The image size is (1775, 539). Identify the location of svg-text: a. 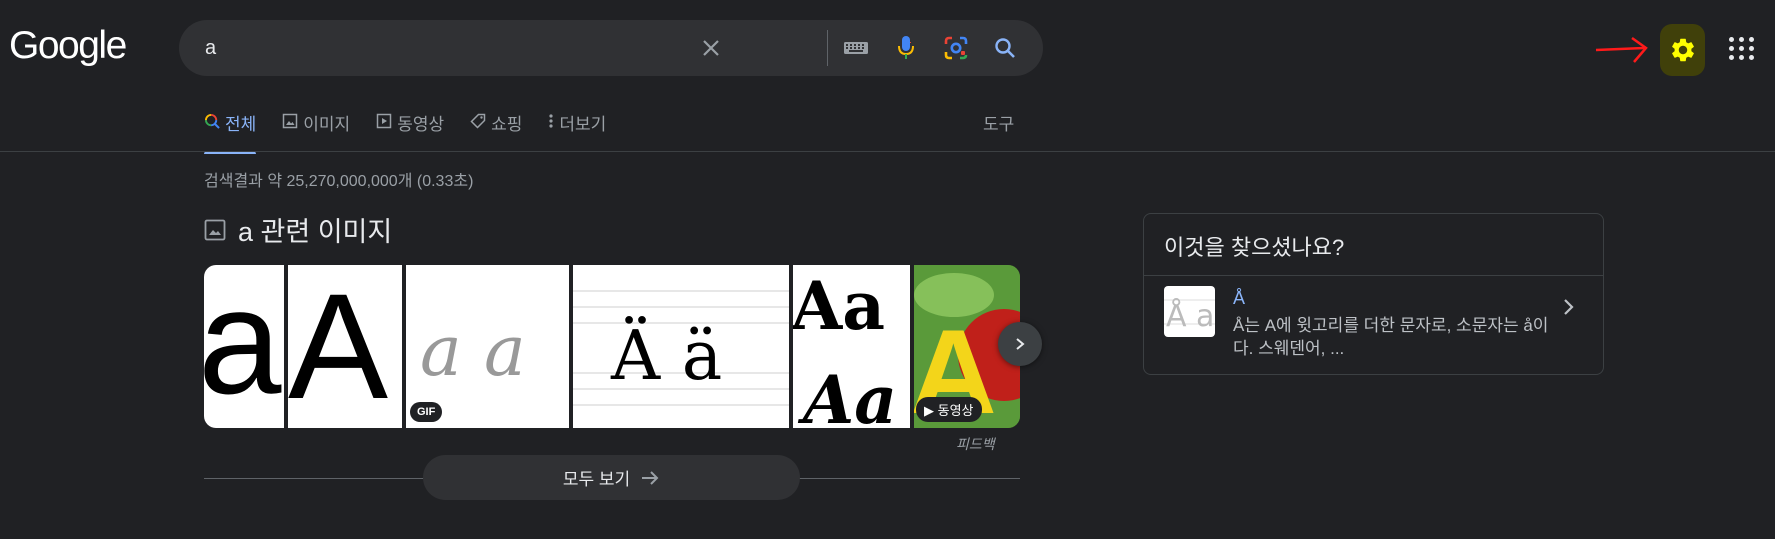
(243, 345).